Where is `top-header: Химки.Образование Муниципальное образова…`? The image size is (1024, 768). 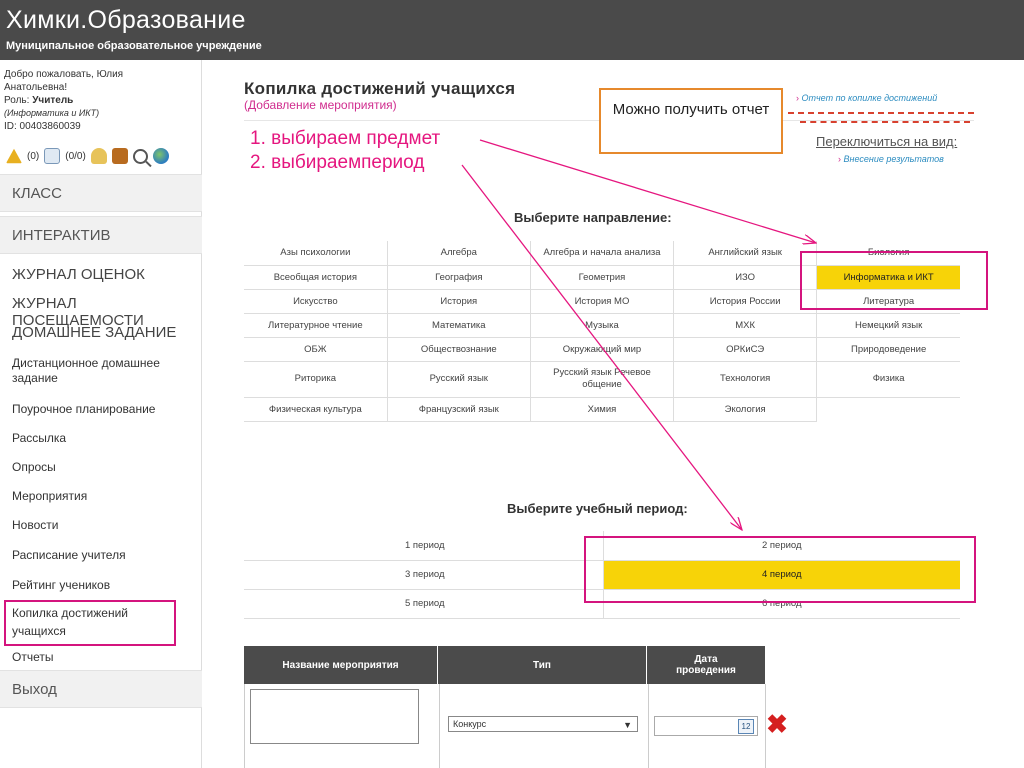
top-header: Химки.Образование Муниципальное образова… is located at coordinates (512, 30).